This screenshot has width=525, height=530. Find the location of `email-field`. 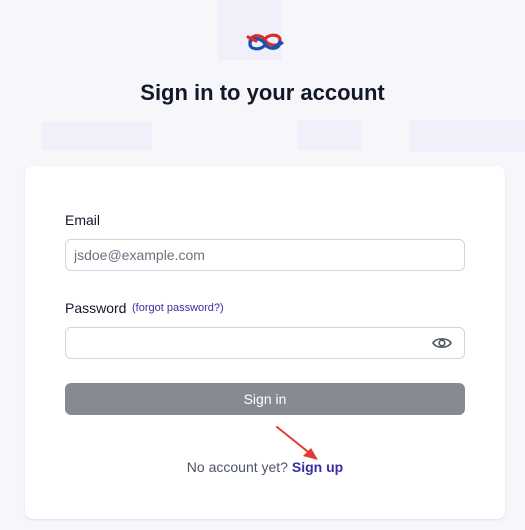

email-field is located at coordinates (265, 255).